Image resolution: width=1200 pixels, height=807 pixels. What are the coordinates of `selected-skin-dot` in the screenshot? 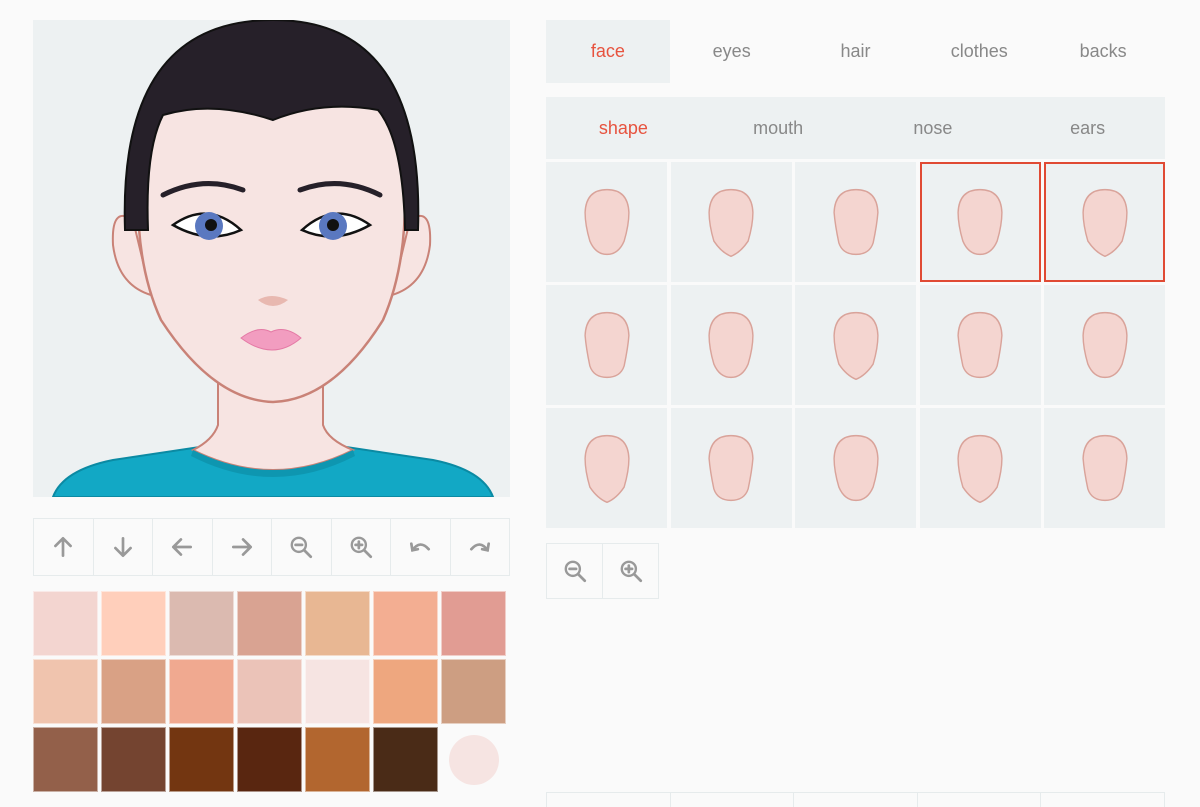 It's located at (473, 759).